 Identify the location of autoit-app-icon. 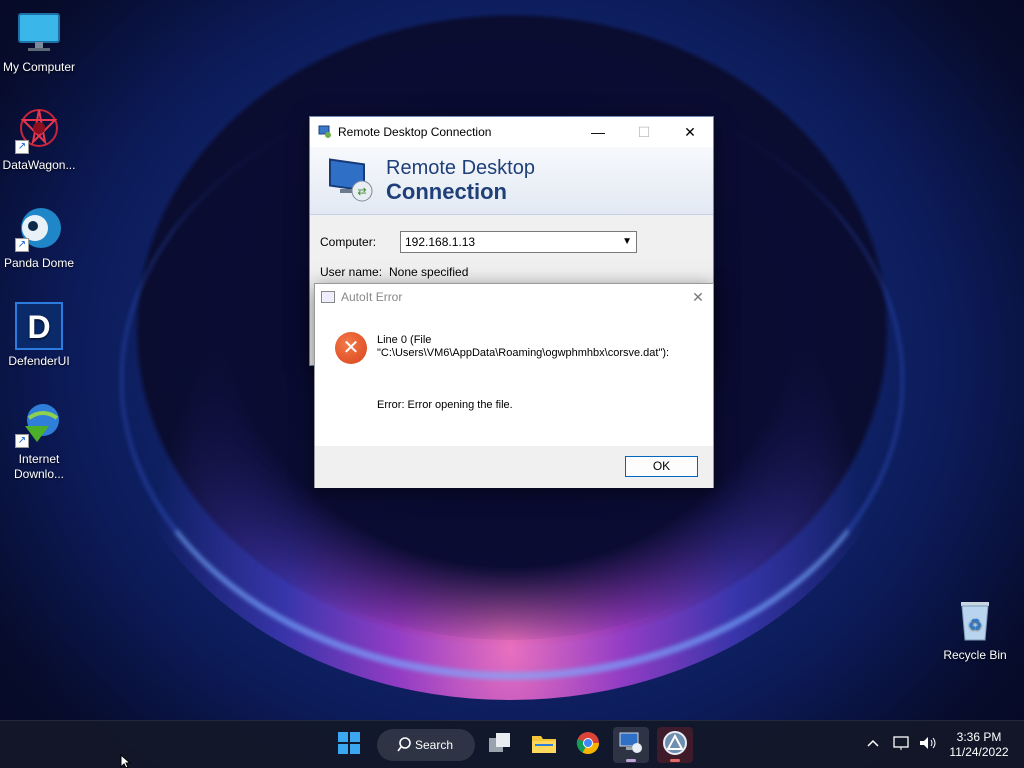
(328, 297).